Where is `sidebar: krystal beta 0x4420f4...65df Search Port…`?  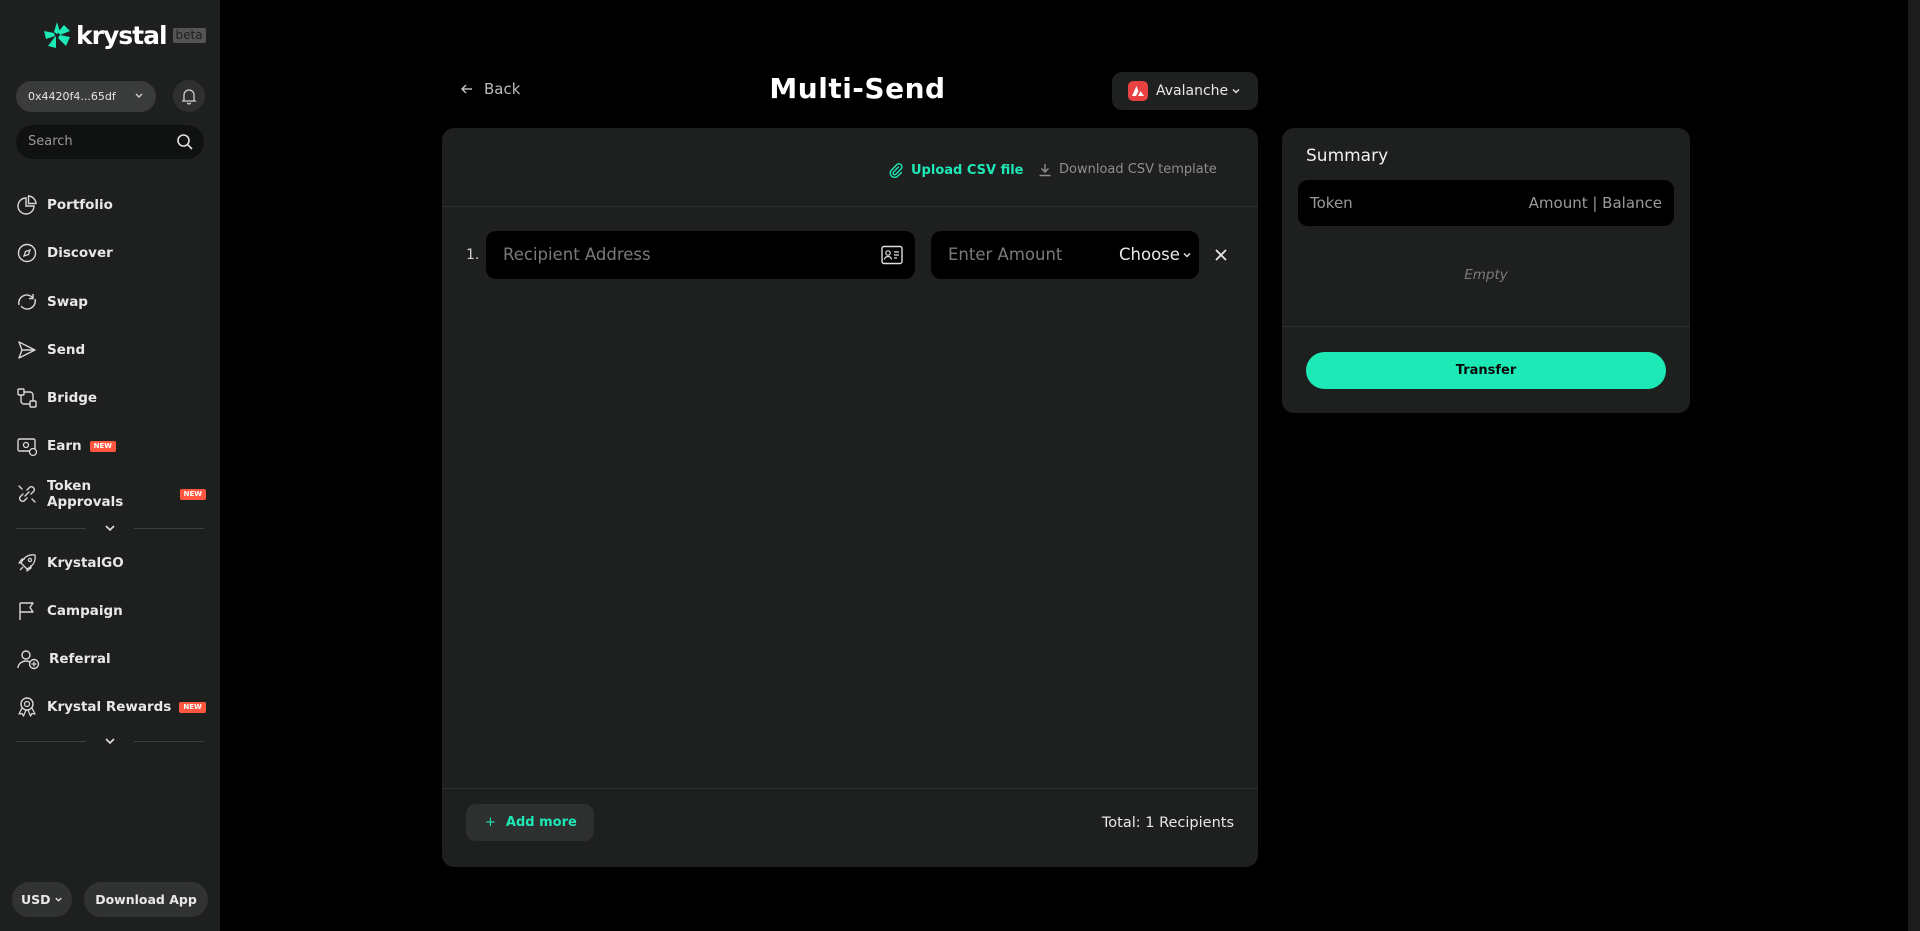
sidebar: krystal beta 0x4420f4...65df Search Port… is located at coordinates (110, 465).